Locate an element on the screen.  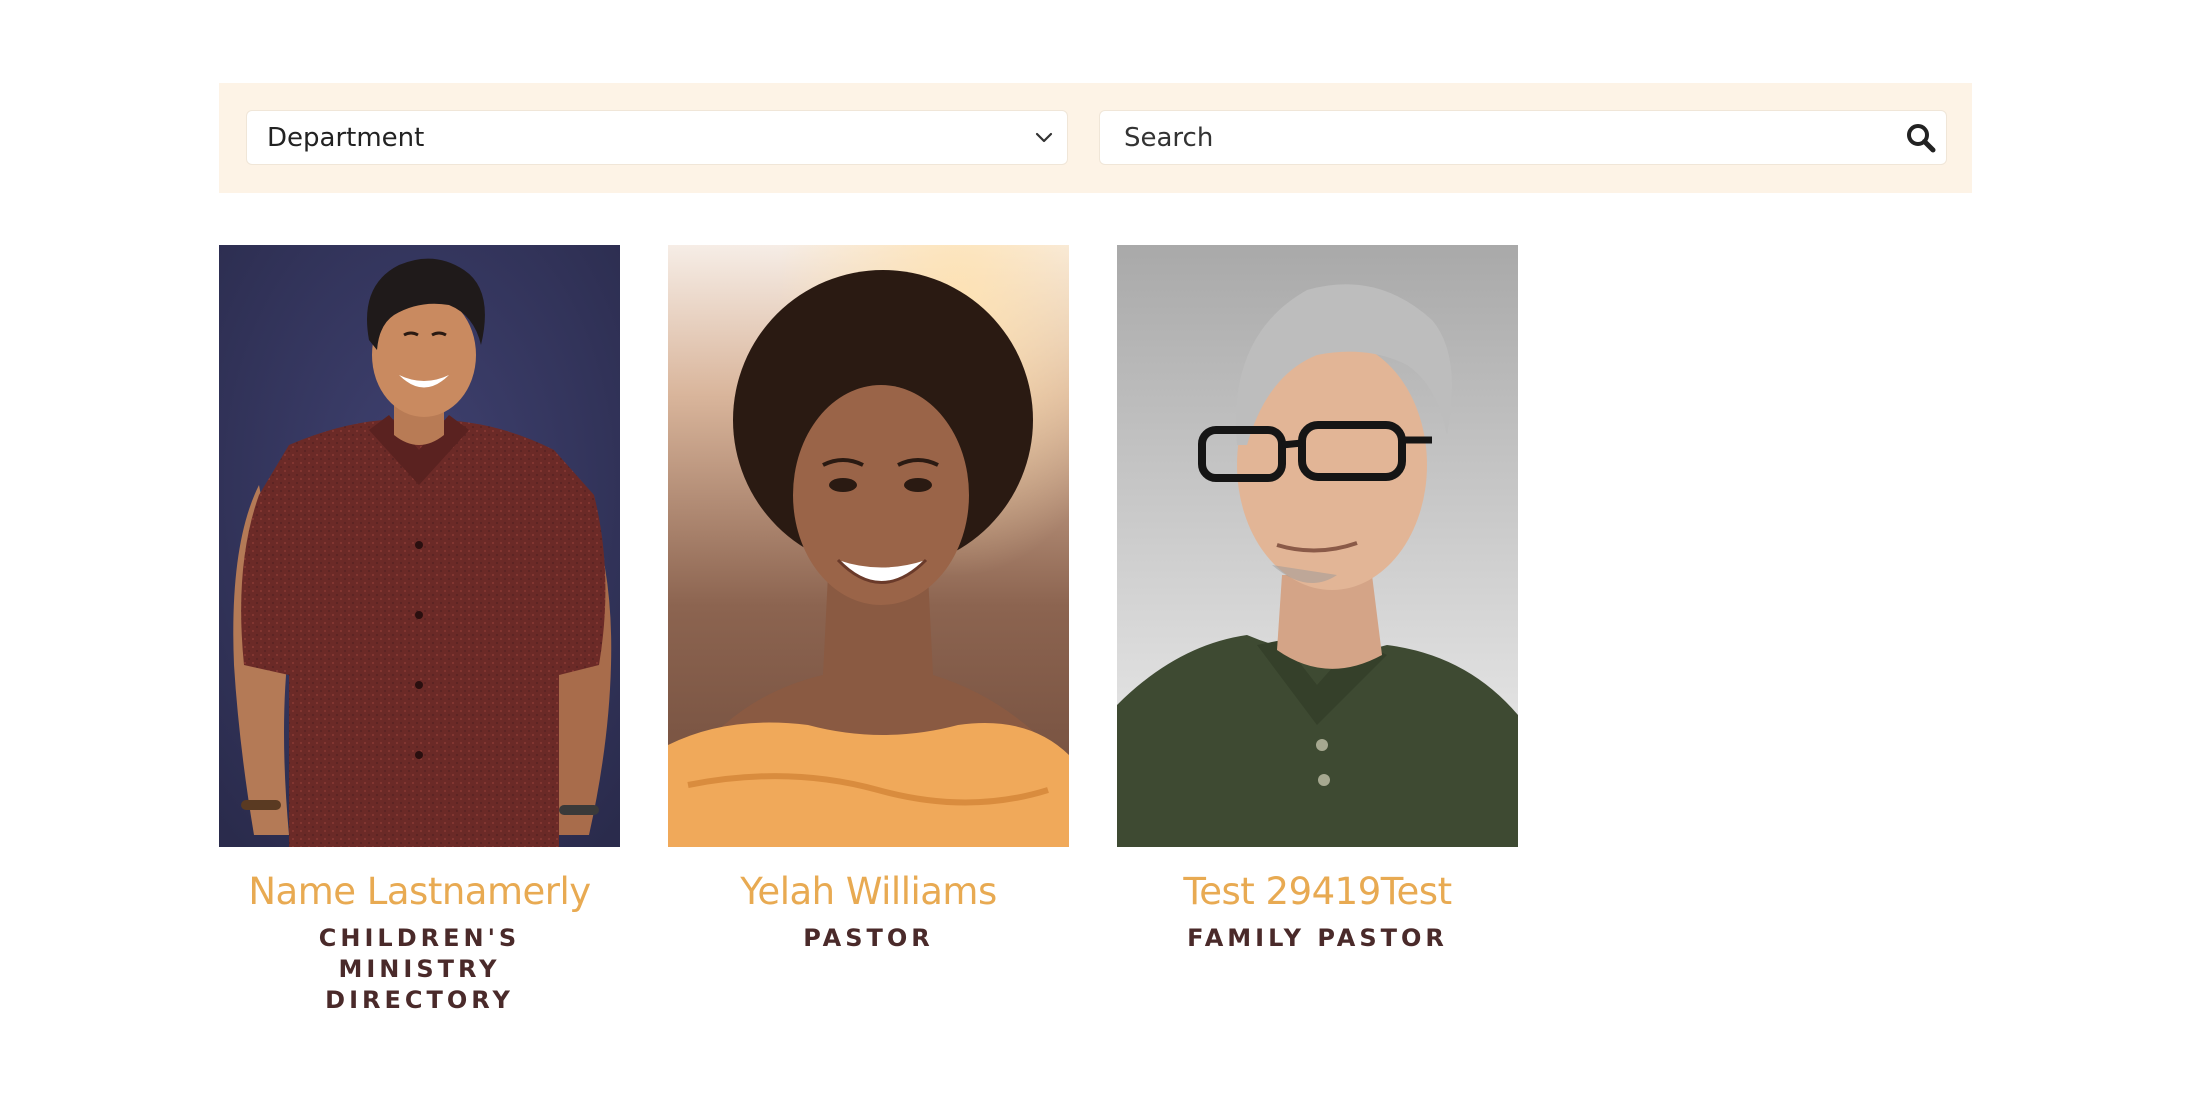
chevron-down-icon is located at coordinates (1044, 137).